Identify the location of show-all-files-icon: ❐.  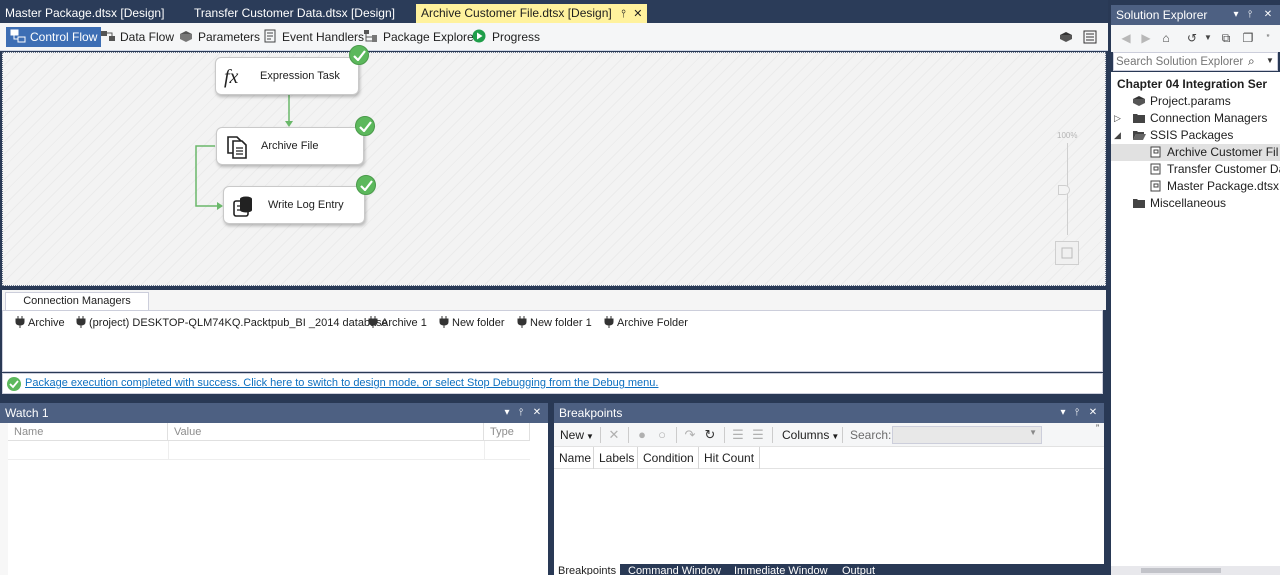
(1248, 38).